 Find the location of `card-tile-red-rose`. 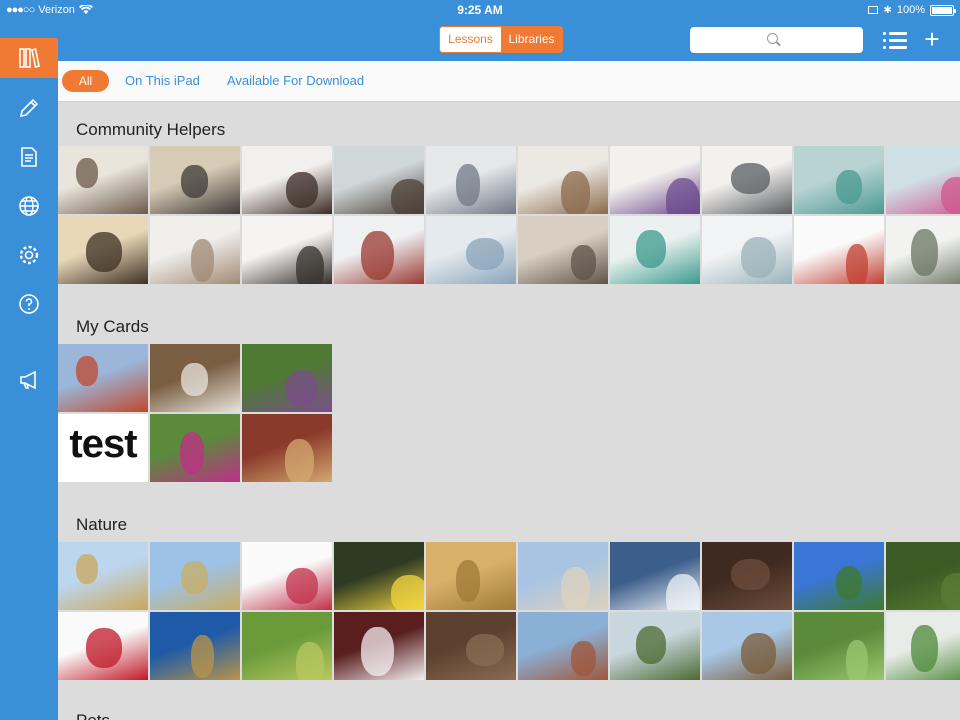

card-tile-red-rose is located at coordinates (103, 646).